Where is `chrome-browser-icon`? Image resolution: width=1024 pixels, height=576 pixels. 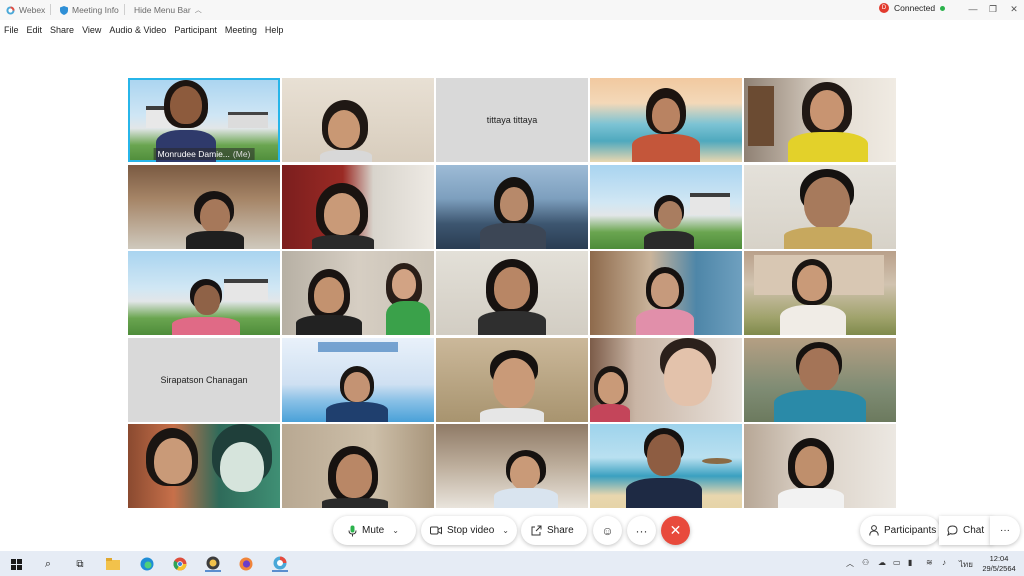 chrome-browser-icon is located at coordinates (180, 564).